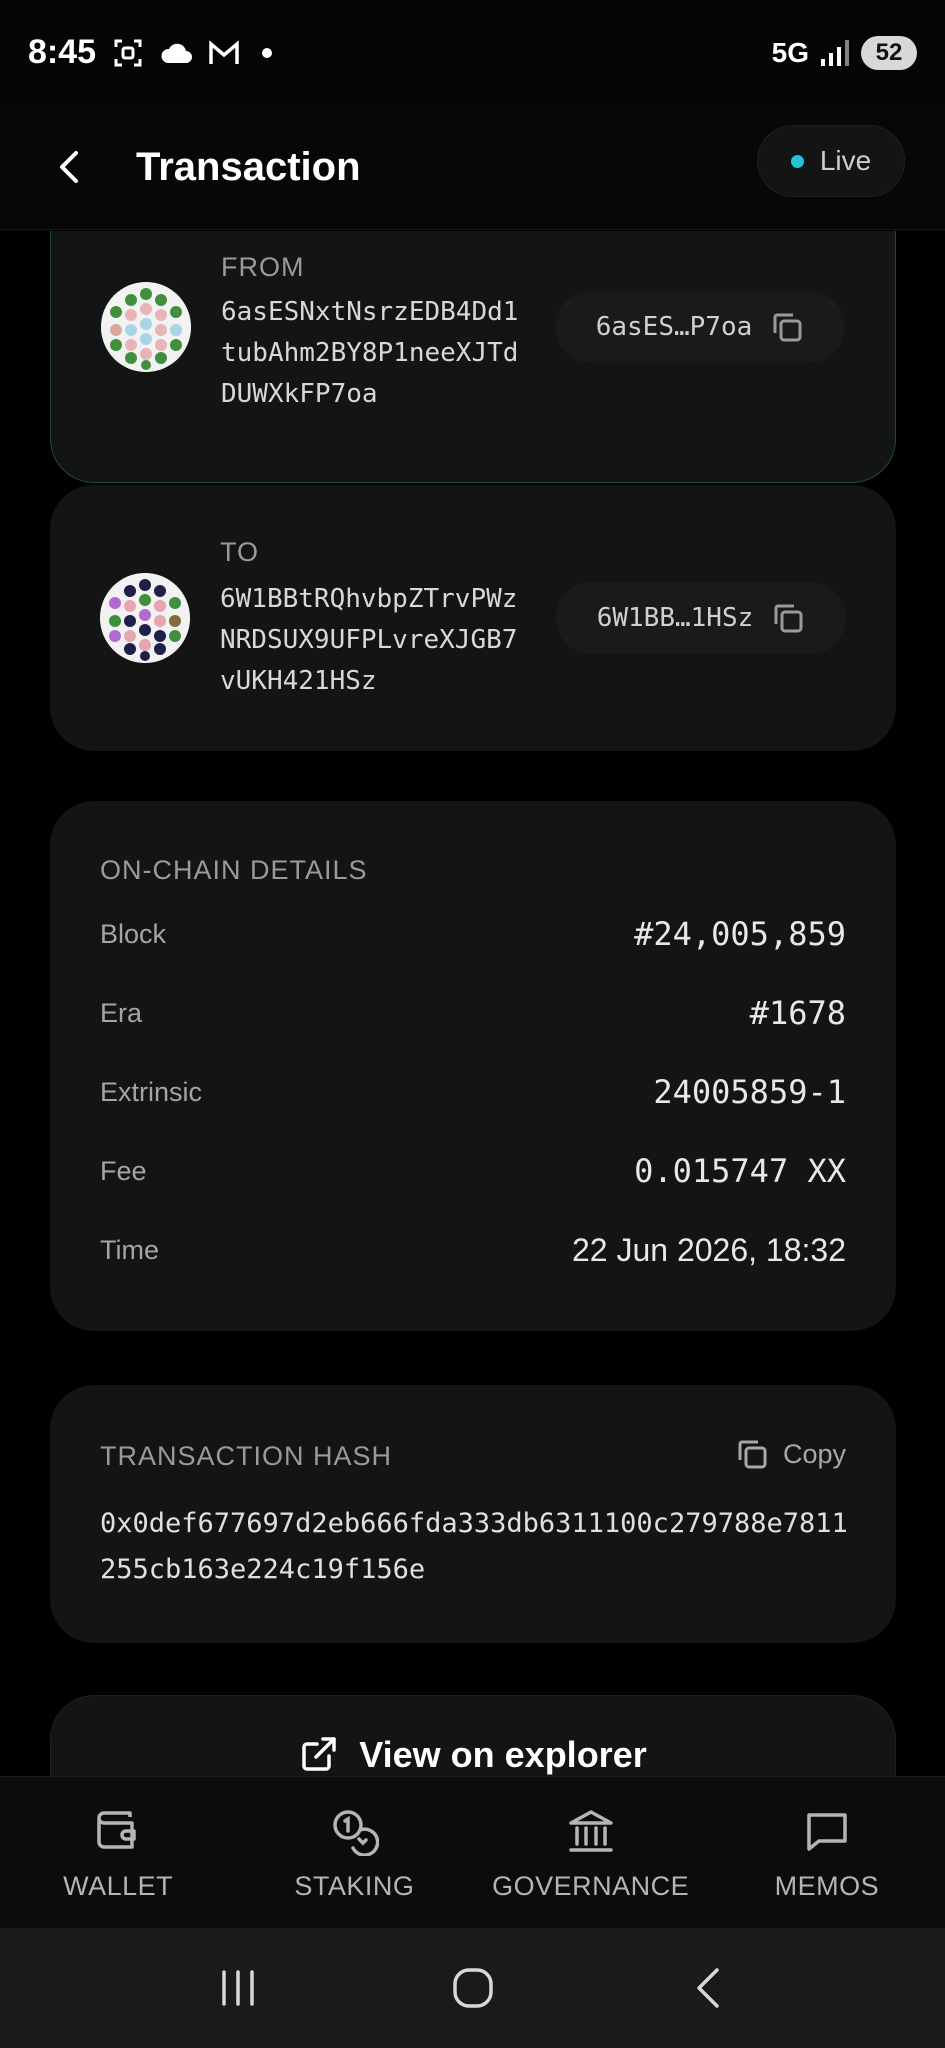  Describe the element at coordinates (146, 327) in the screenshot. I see `from-identicon` at that location.